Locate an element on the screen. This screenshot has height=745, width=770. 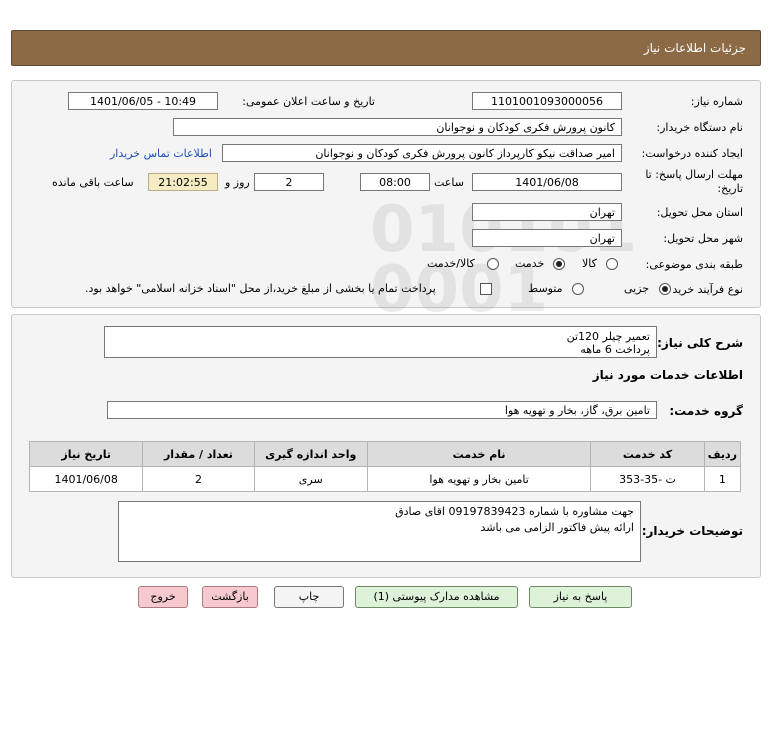
deadline-label-line2: تاریخ: is located at coordinates (730, 188).